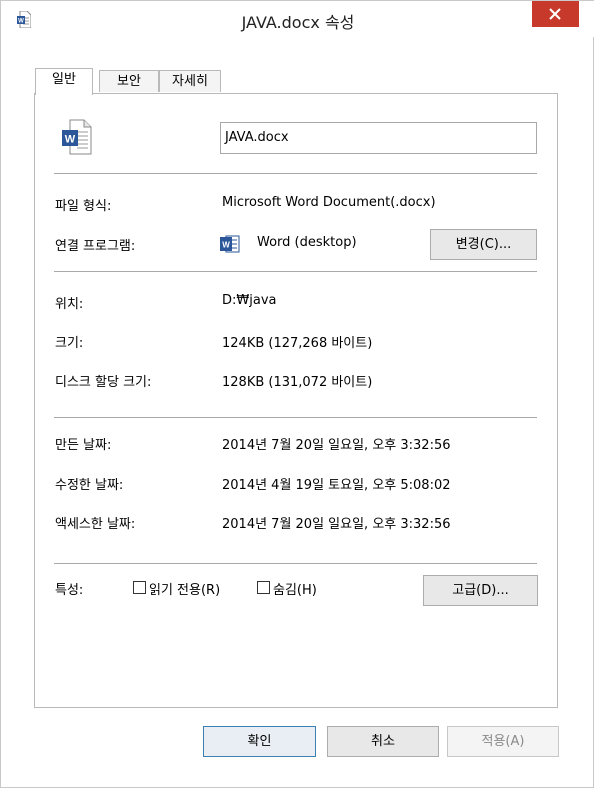  I want to click on accessed-label: 액세스한 날짜:, so click(95, 524).